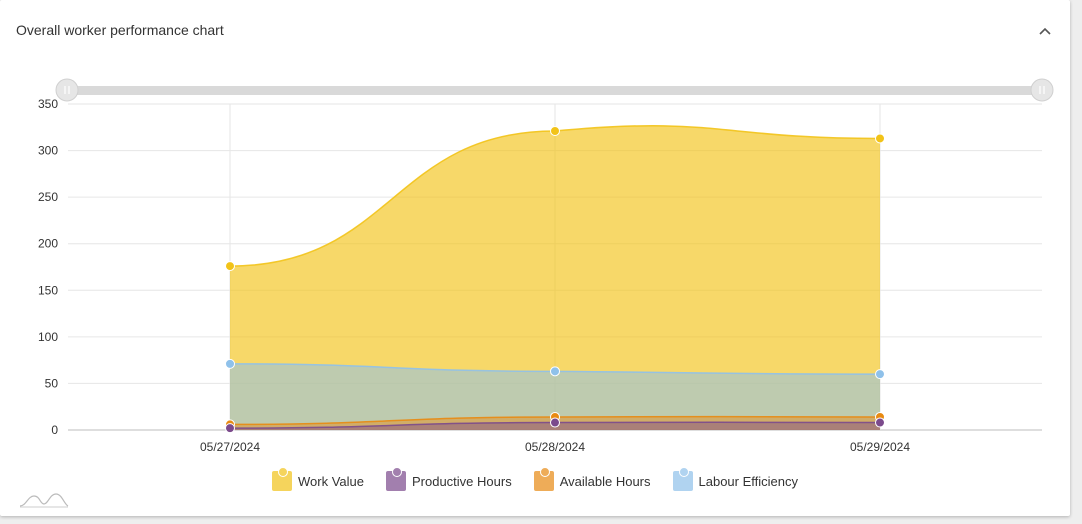  I want to click on legend-item: Labour Efficiency, so click(735, 479).